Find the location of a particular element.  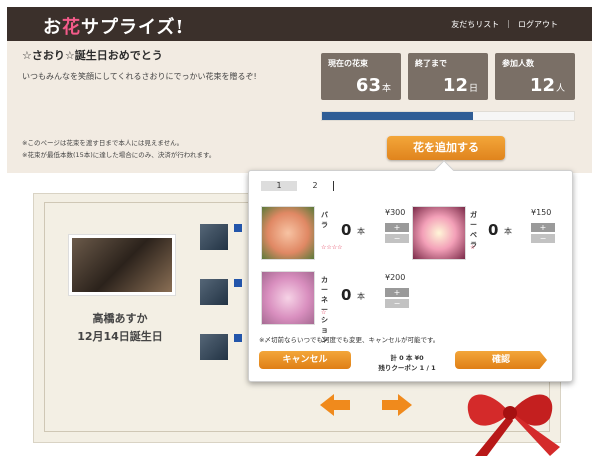

stat-label: 現在の花束 is located at coordinates (348, 63).